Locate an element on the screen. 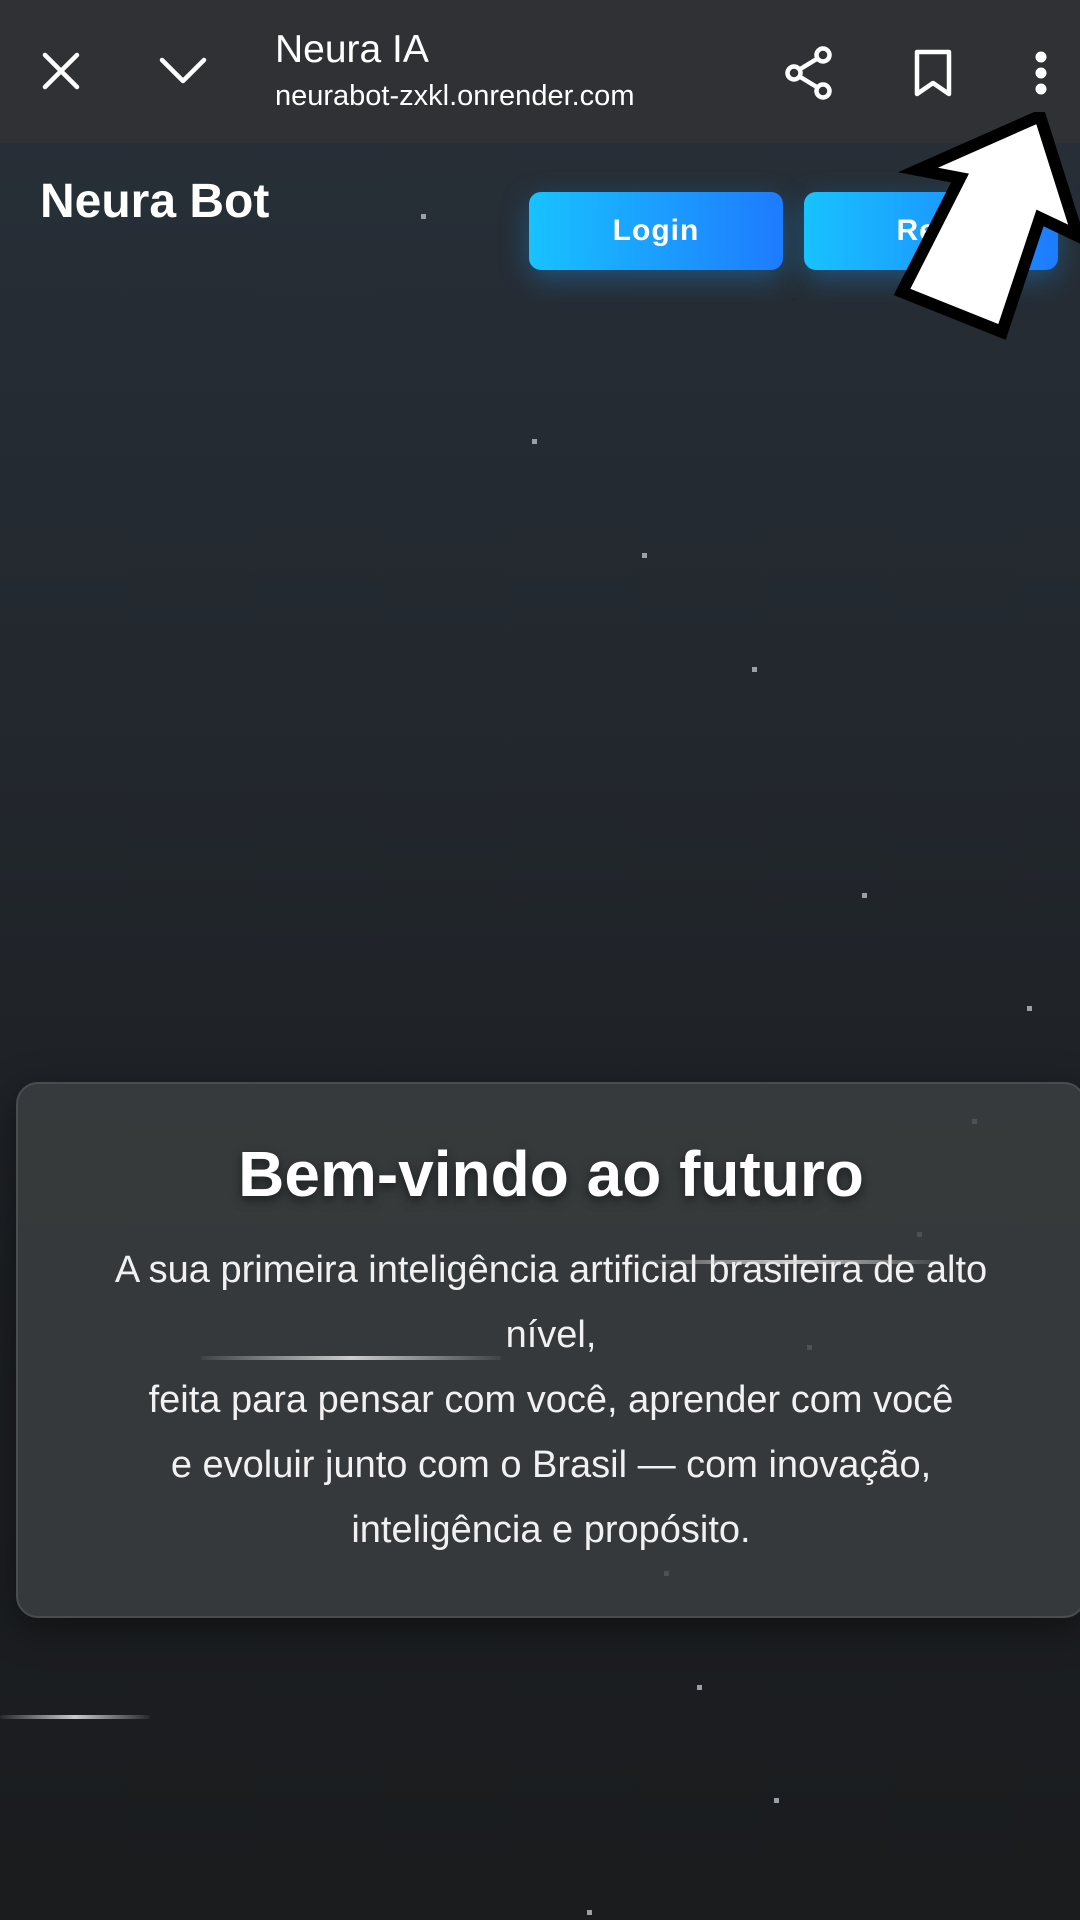  minimize-button is located at coordinates (183, 71).